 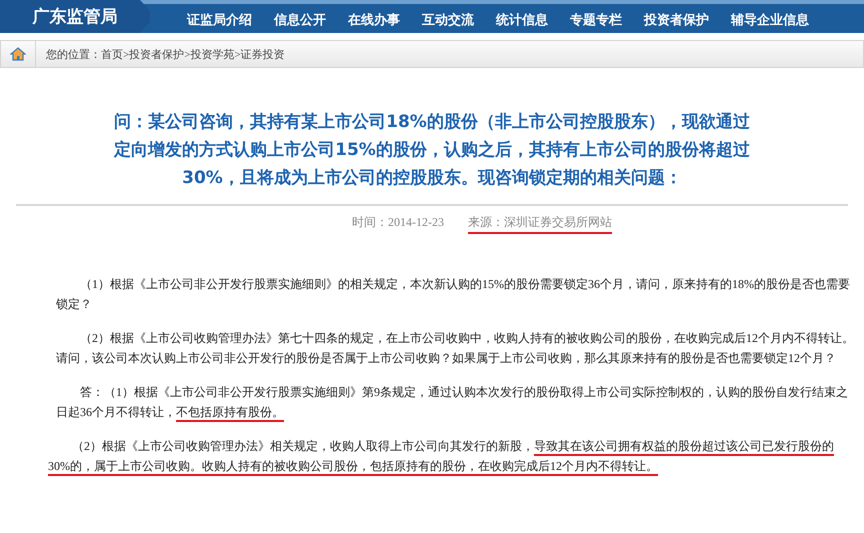 I want to click on nav-link: 投资者保护, so click(x=676, y=19).